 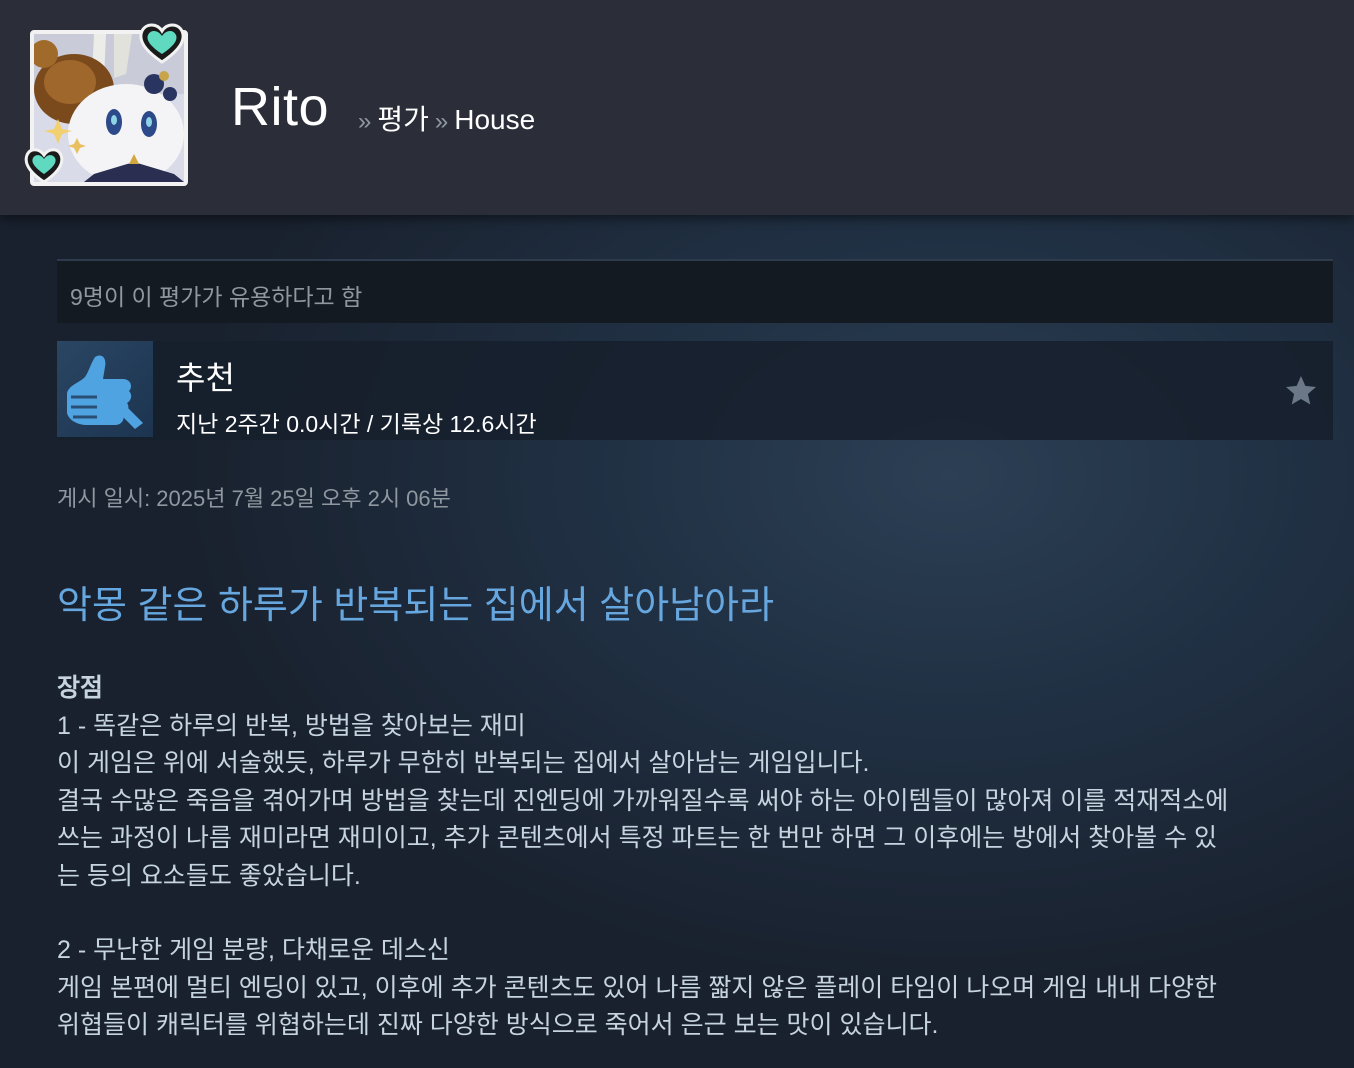 What do you see at coordinates (253, 950) in the screenshot?
I see `point-2-title: 2 - 무난한 게임 분량, 다채로운 데스신` at bounding box center [253, 950].